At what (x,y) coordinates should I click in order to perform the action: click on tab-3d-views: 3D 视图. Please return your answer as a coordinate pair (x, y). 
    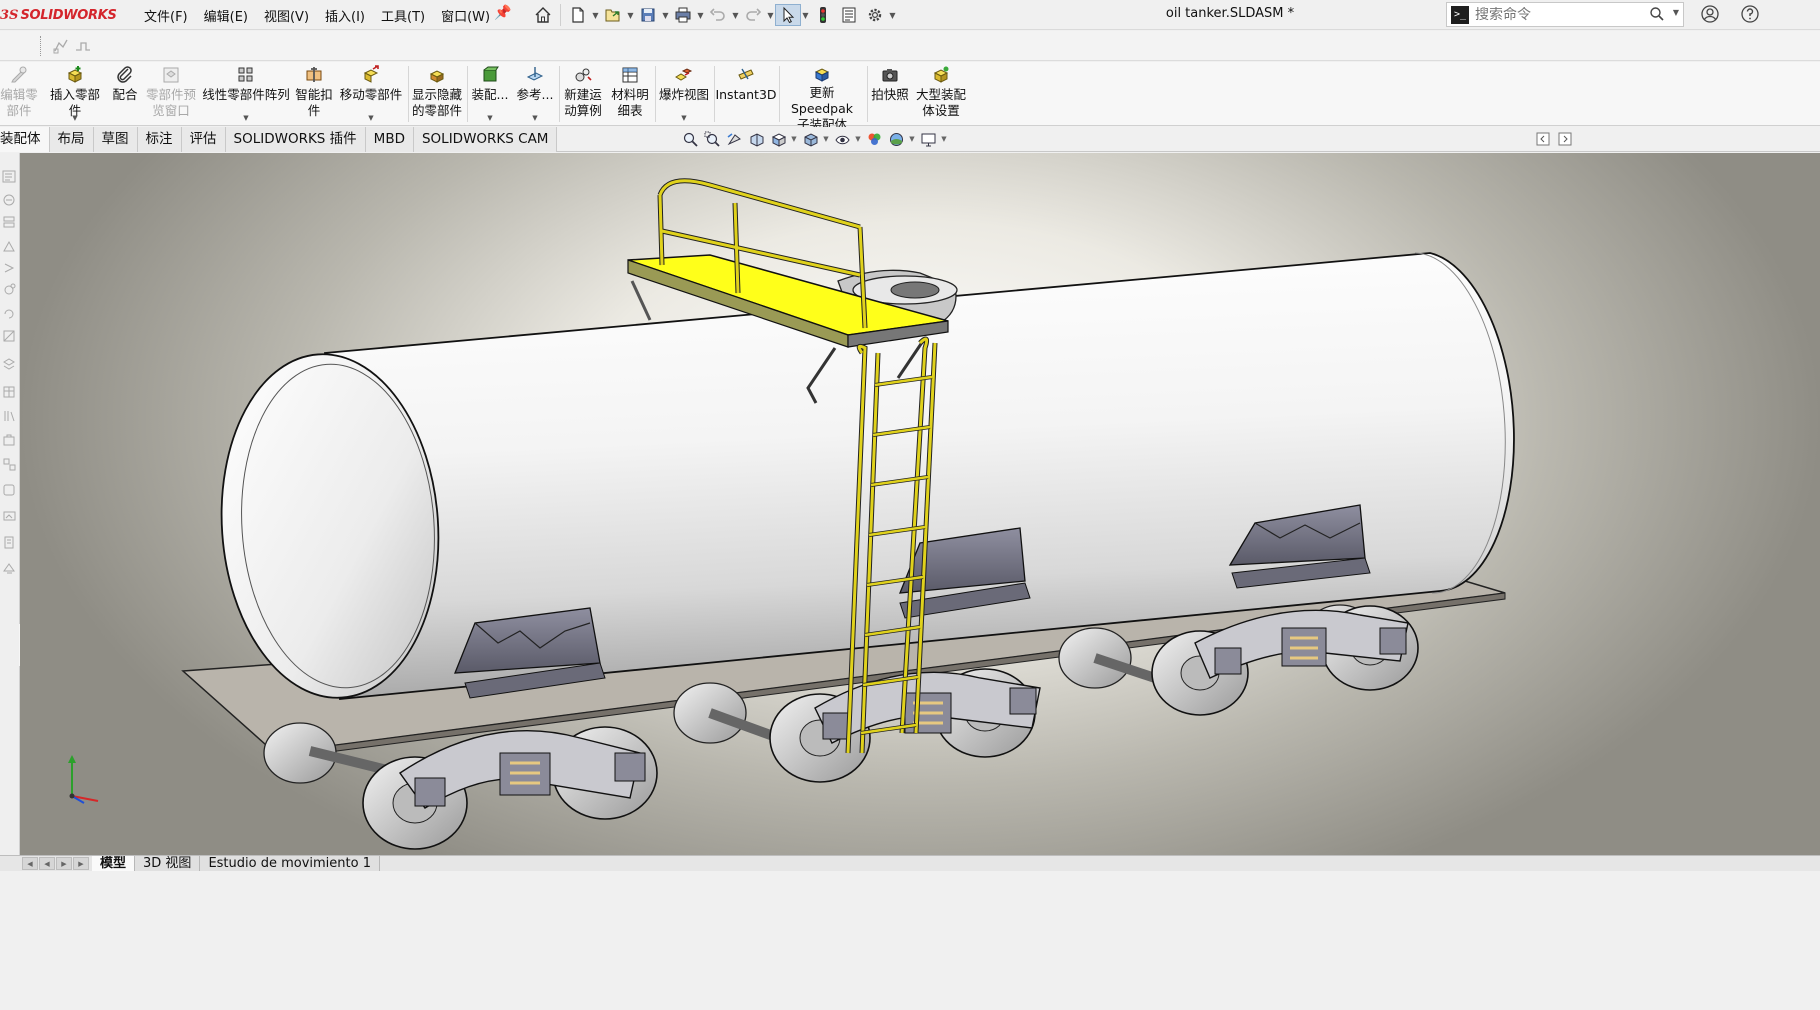
    Looking at the image, I should click on (168, 863).